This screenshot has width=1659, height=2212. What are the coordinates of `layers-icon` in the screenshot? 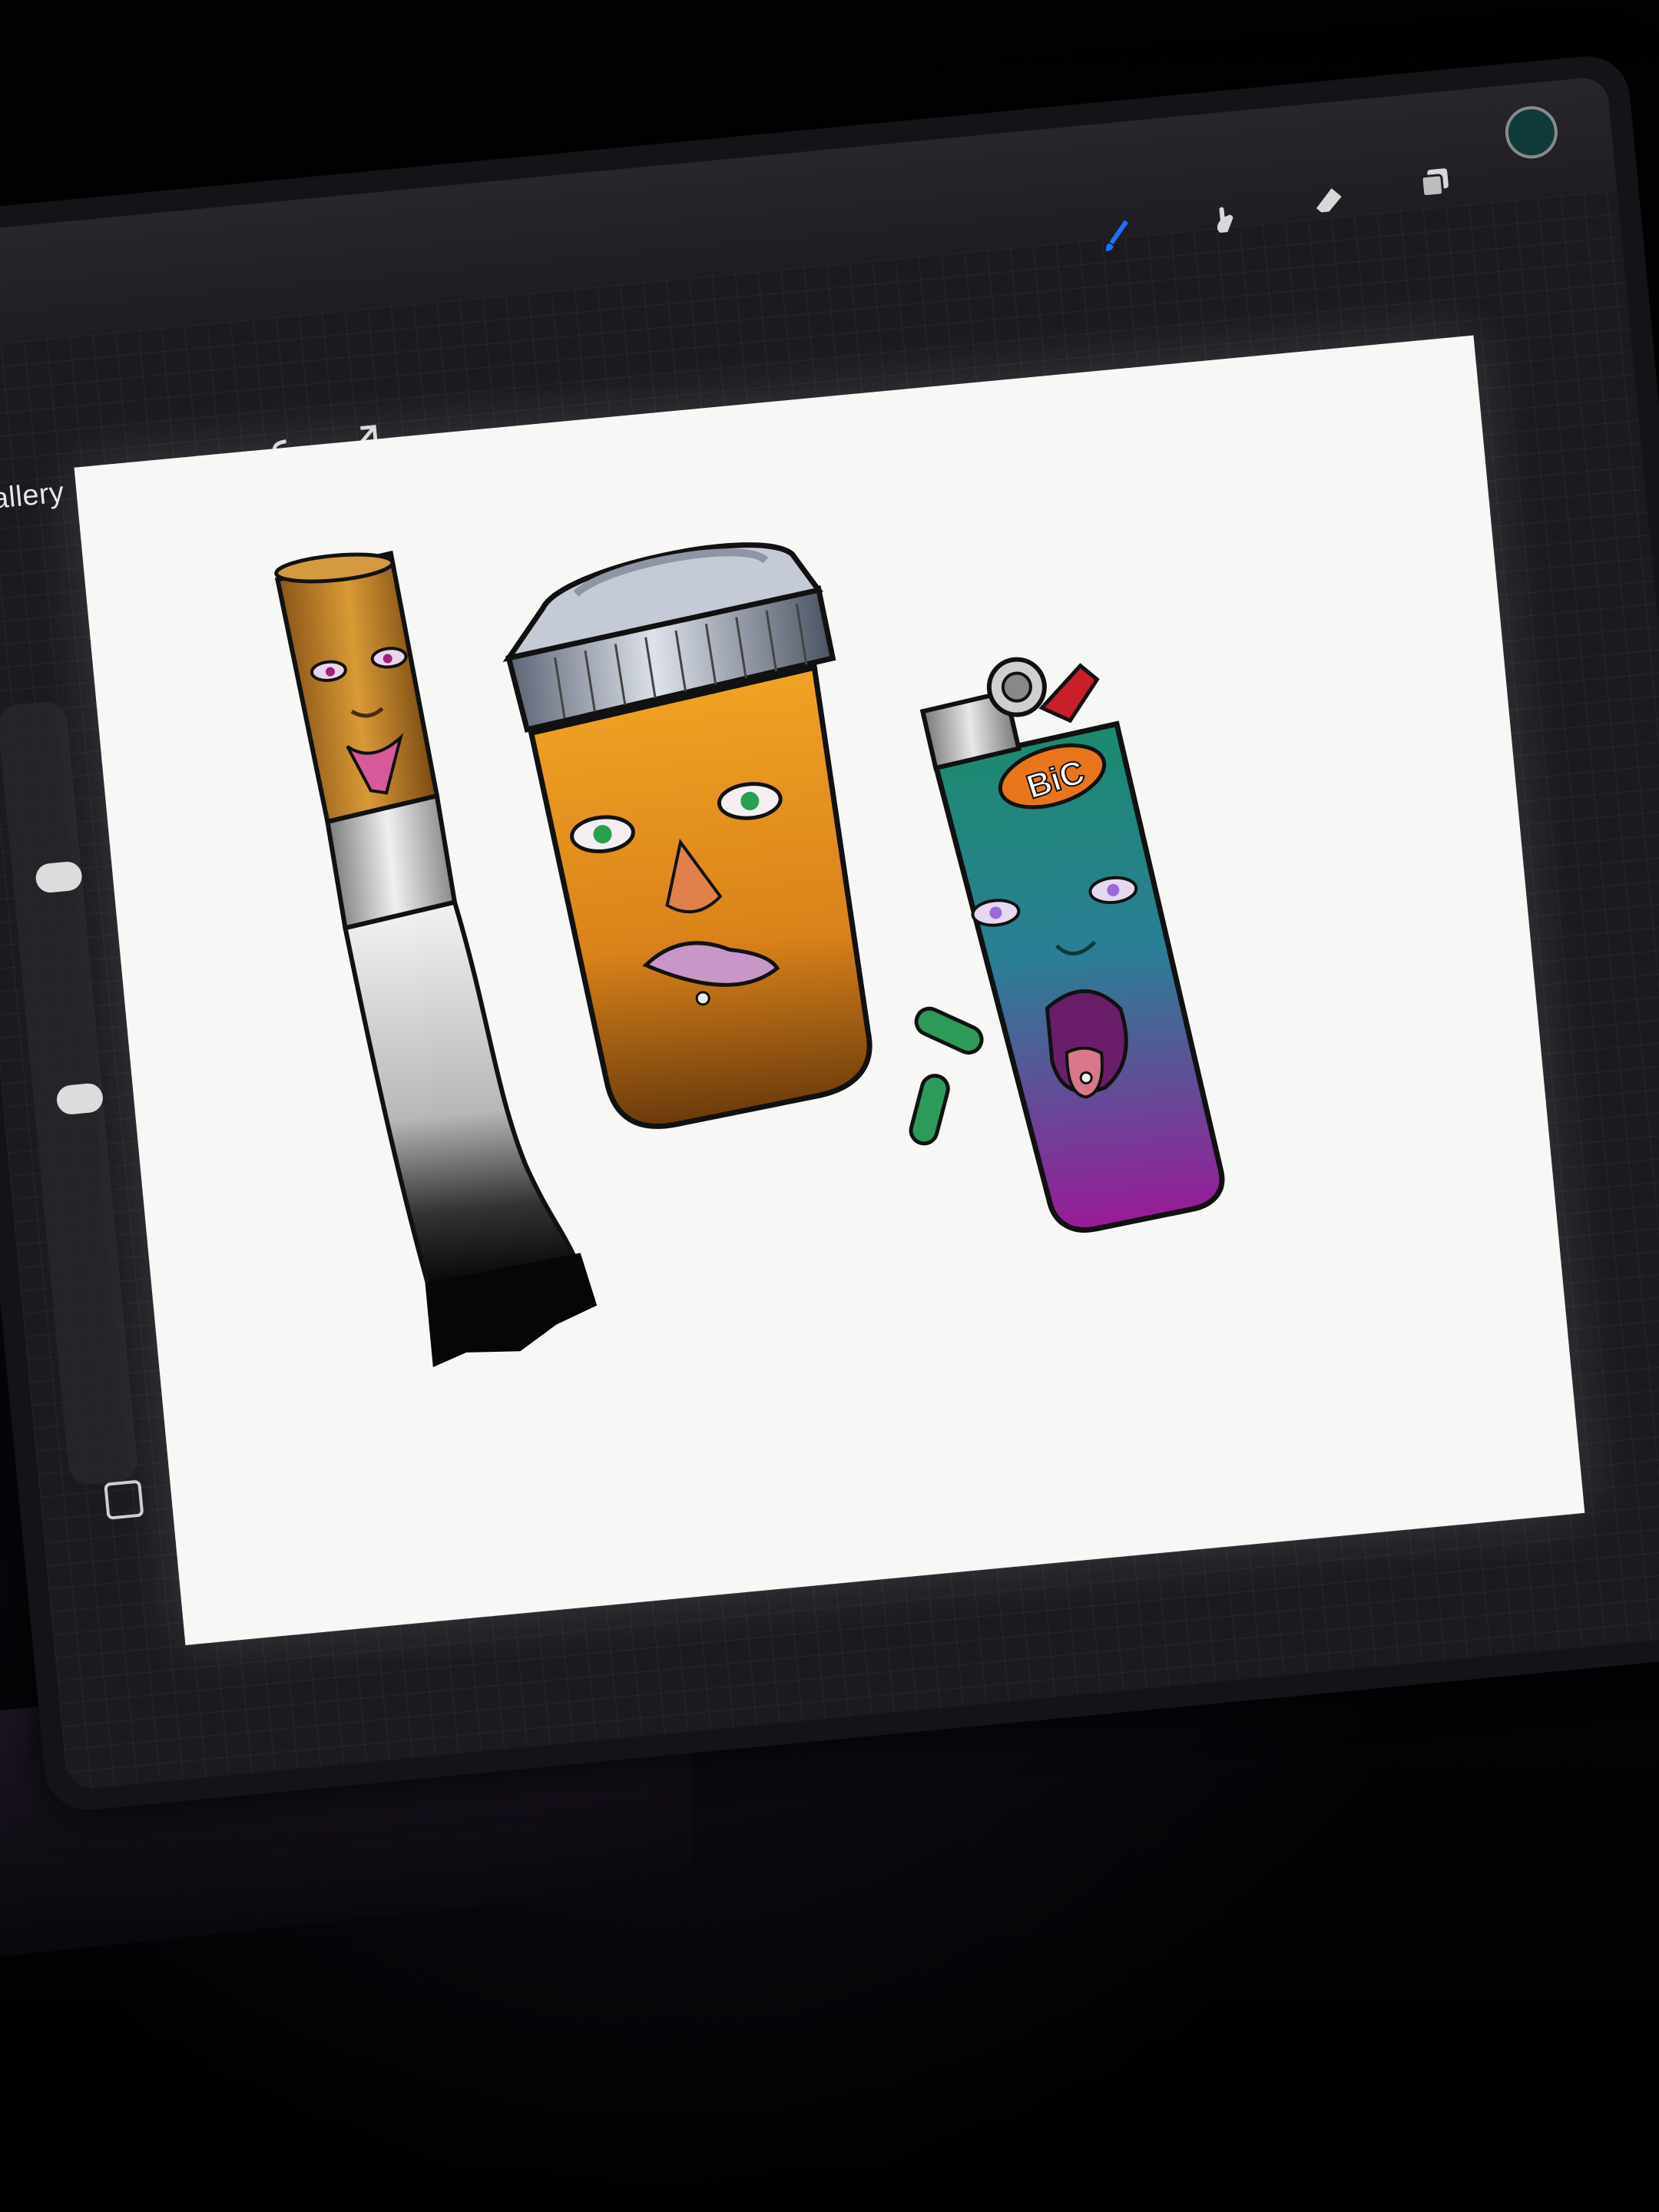 It's located at (1436, 183).